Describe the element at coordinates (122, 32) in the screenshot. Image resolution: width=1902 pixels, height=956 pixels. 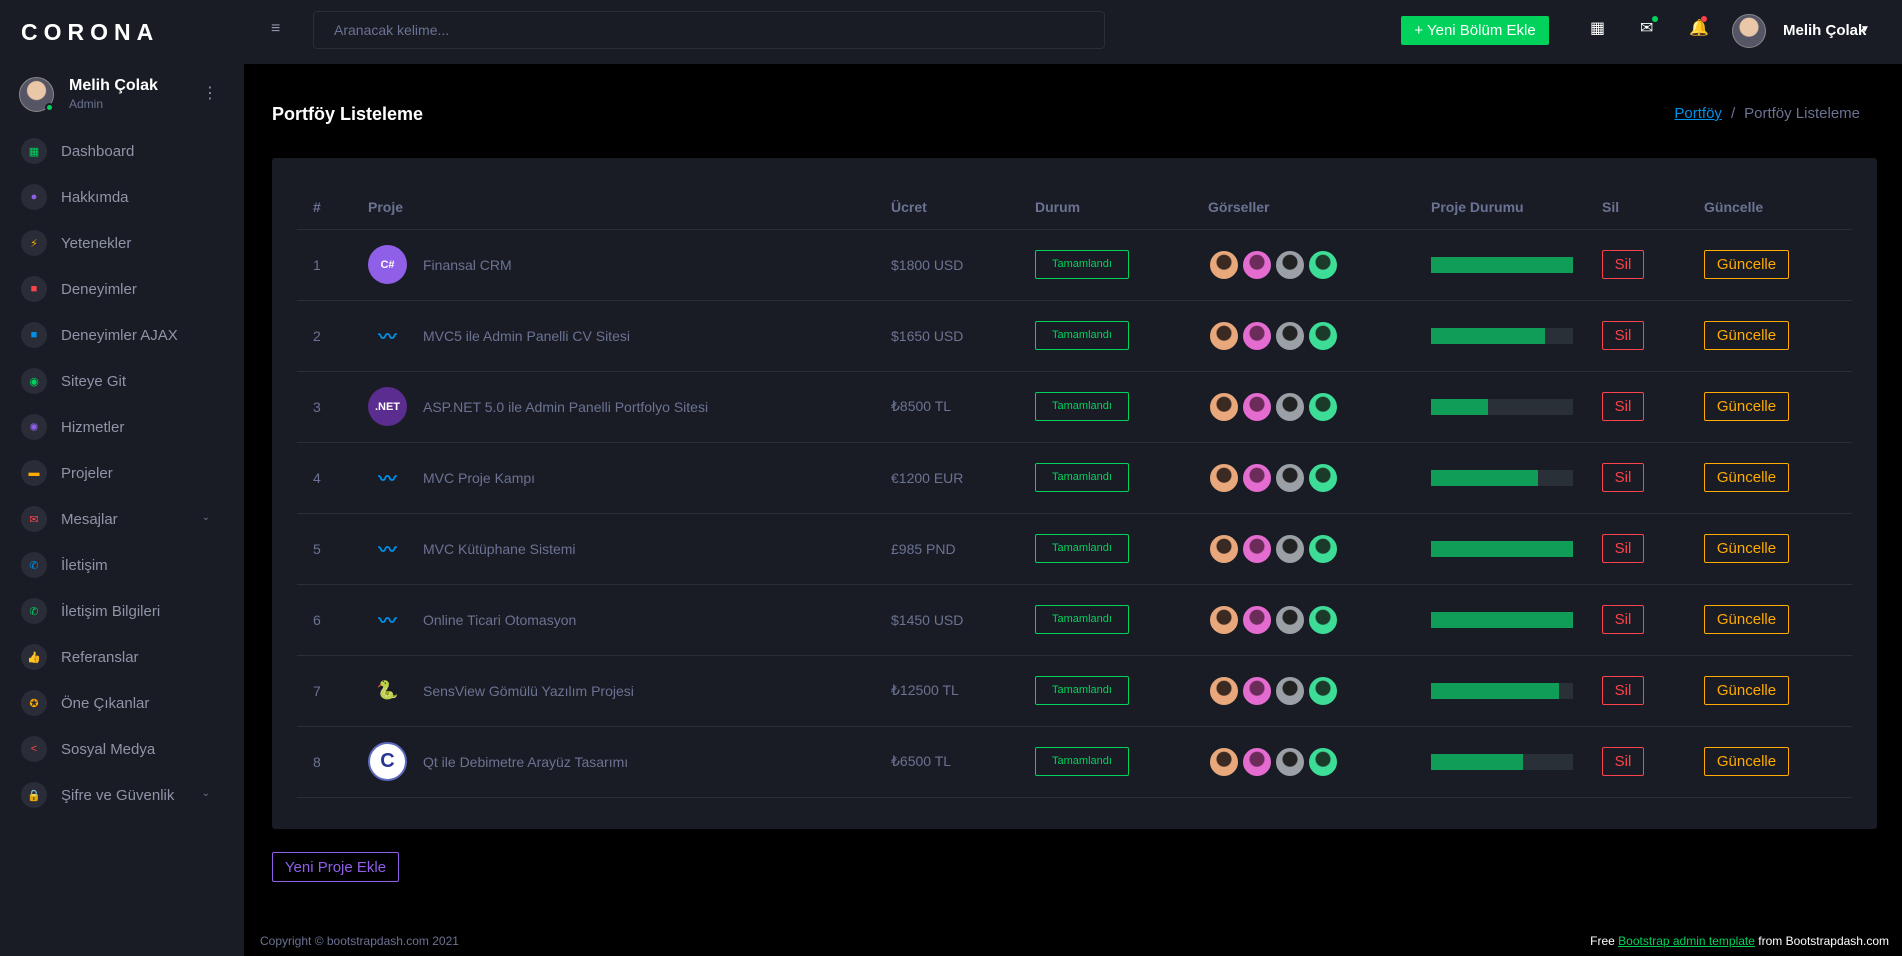
I see `brand-logo: CORONA` at that location.